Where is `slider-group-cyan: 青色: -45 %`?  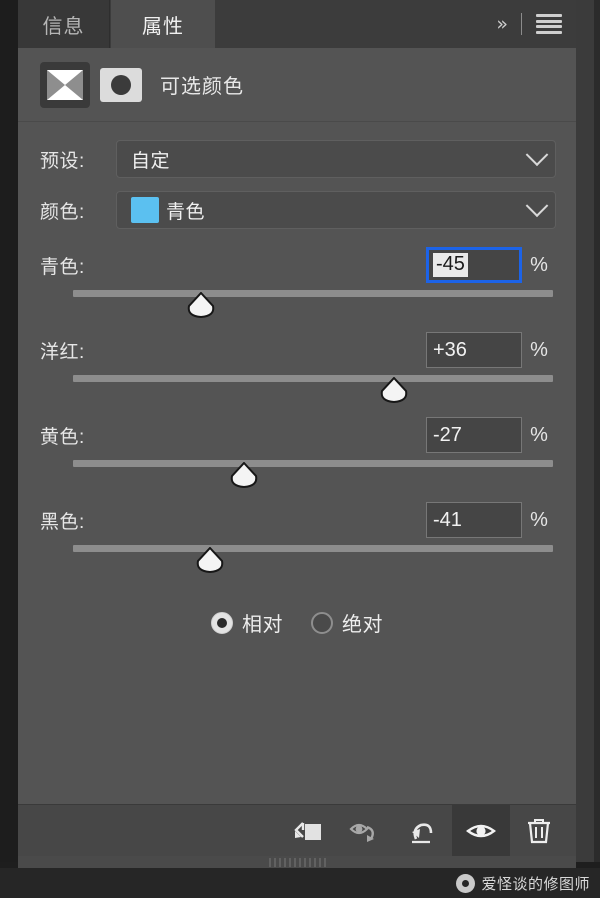 slider-group-cyan: 青色: -45 % is located at coordinates (298, 286).